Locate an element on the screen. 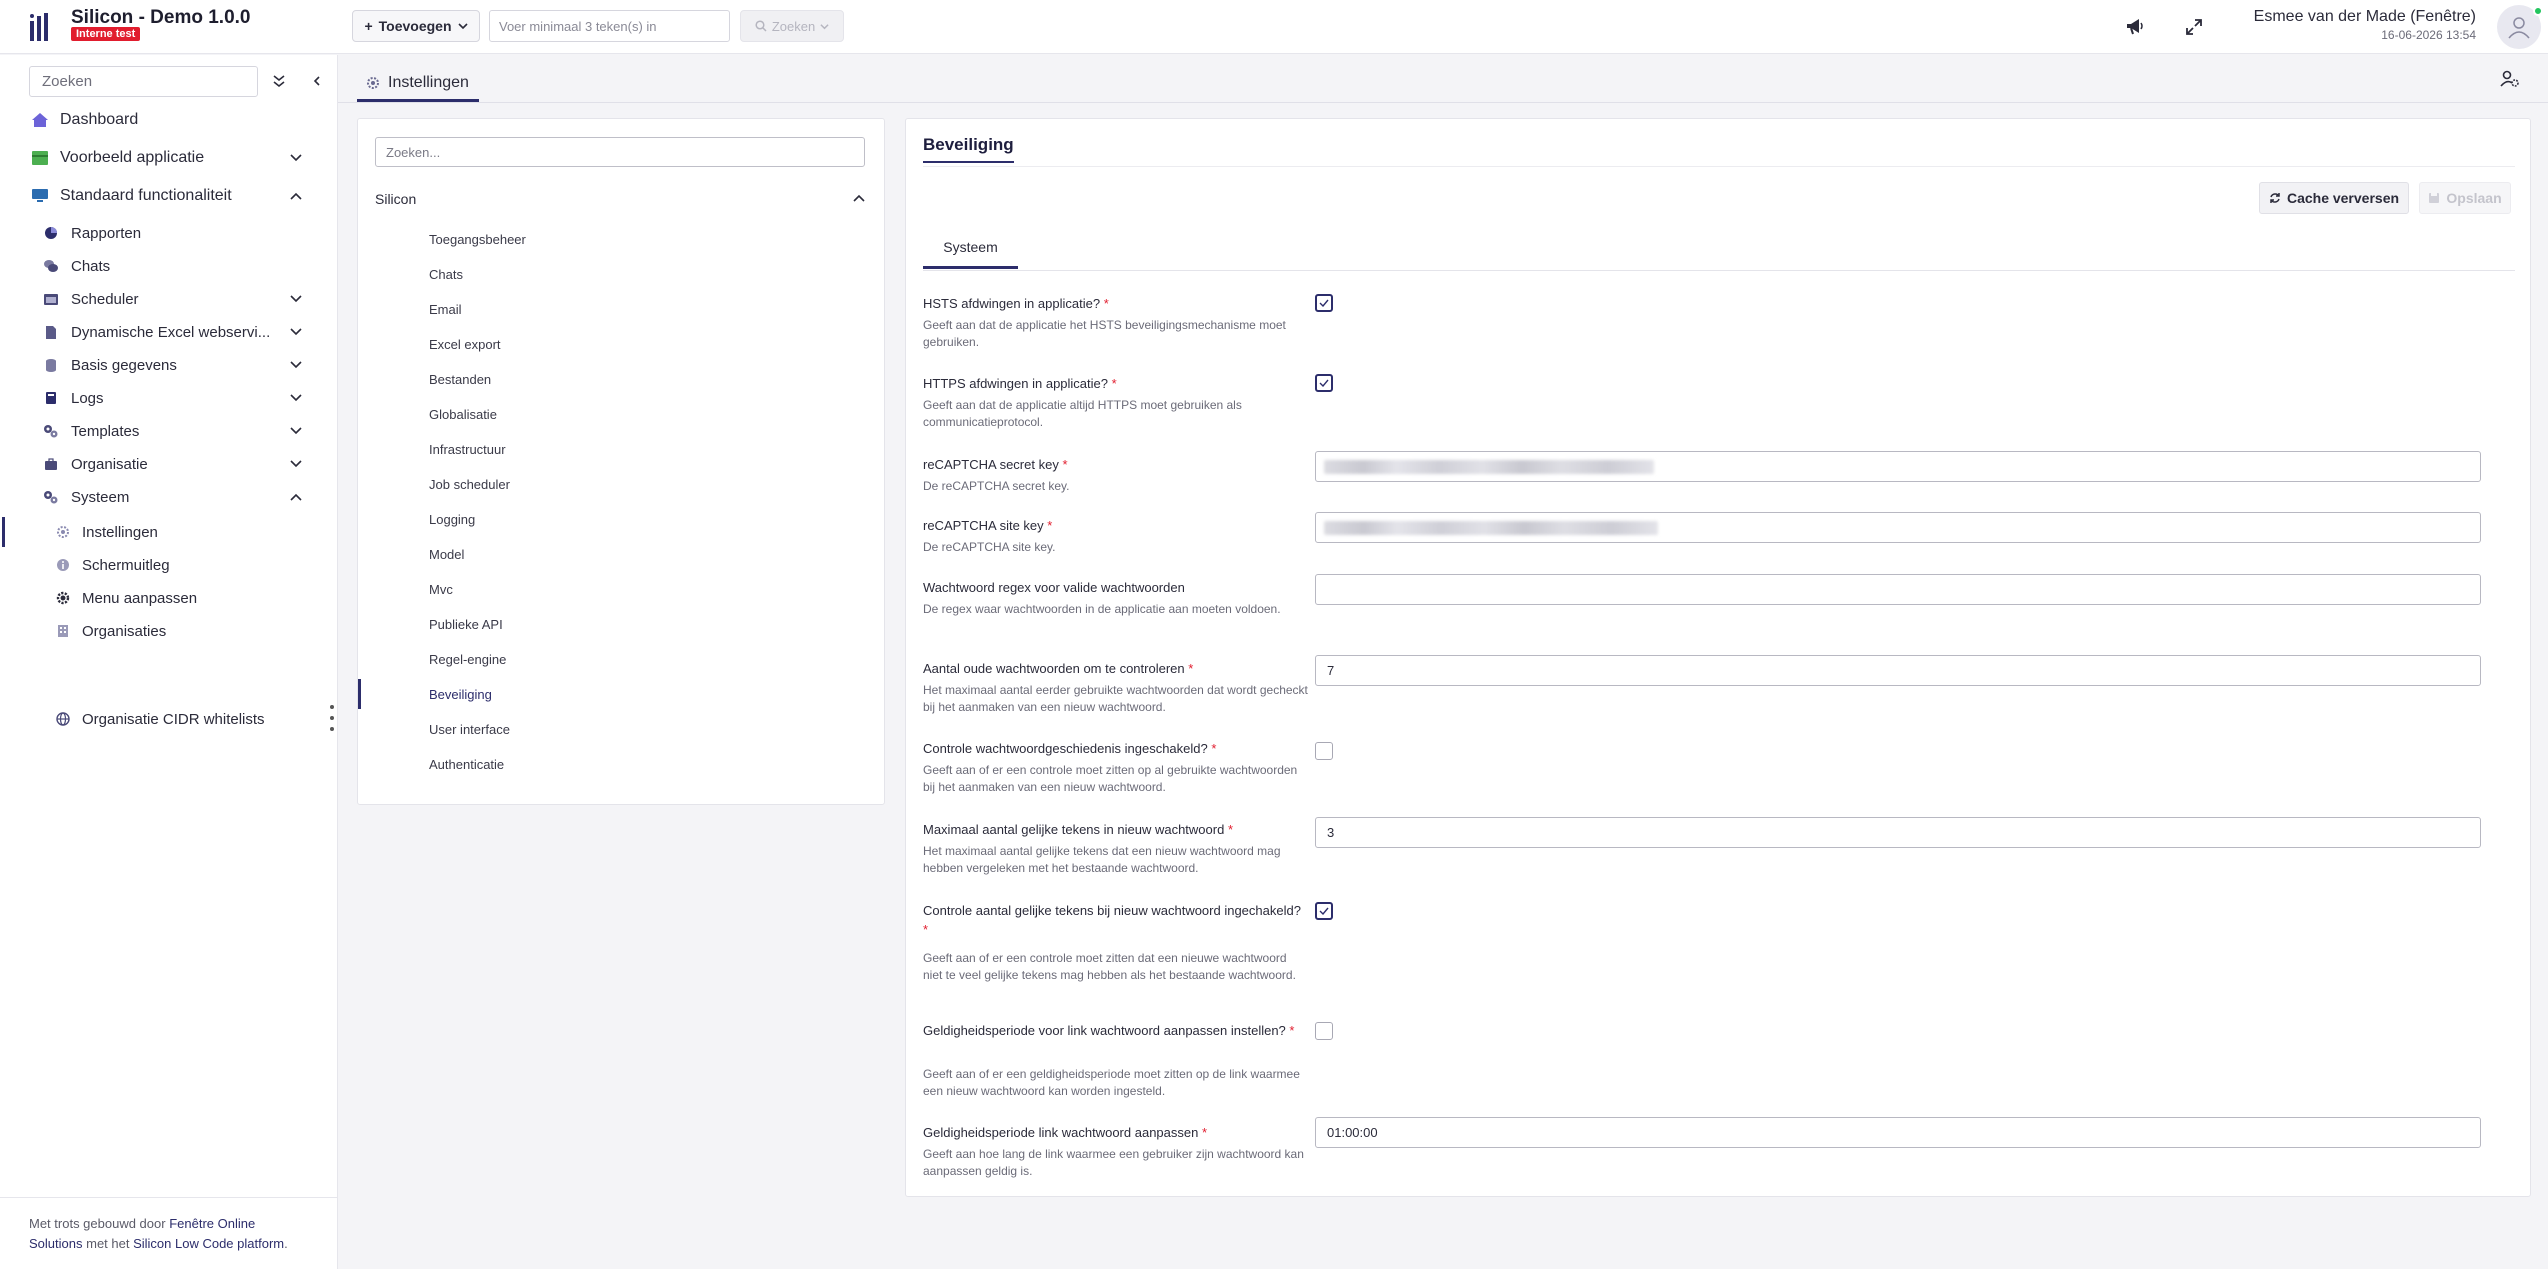 The image size is (2548, 1269). global-search-input is located at coordinates (609, 26).